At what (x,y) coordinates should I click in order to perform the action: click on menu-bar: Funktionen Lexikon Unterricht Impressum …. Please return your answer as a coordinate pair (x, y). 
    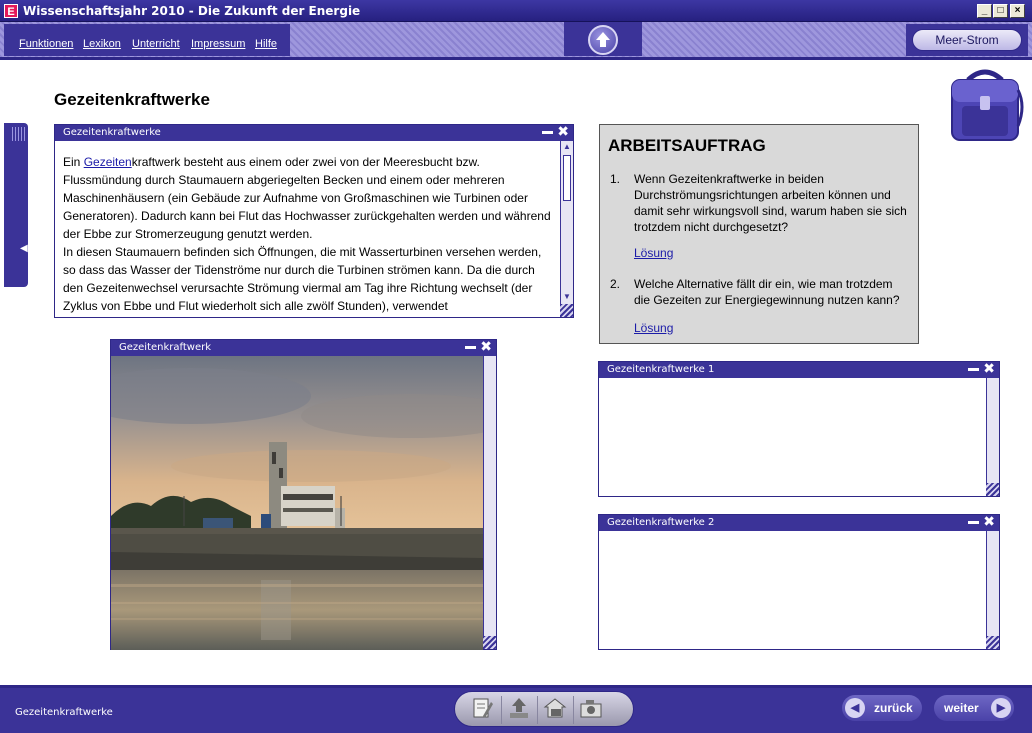
    Looking at the image, I should click on (516, 41).